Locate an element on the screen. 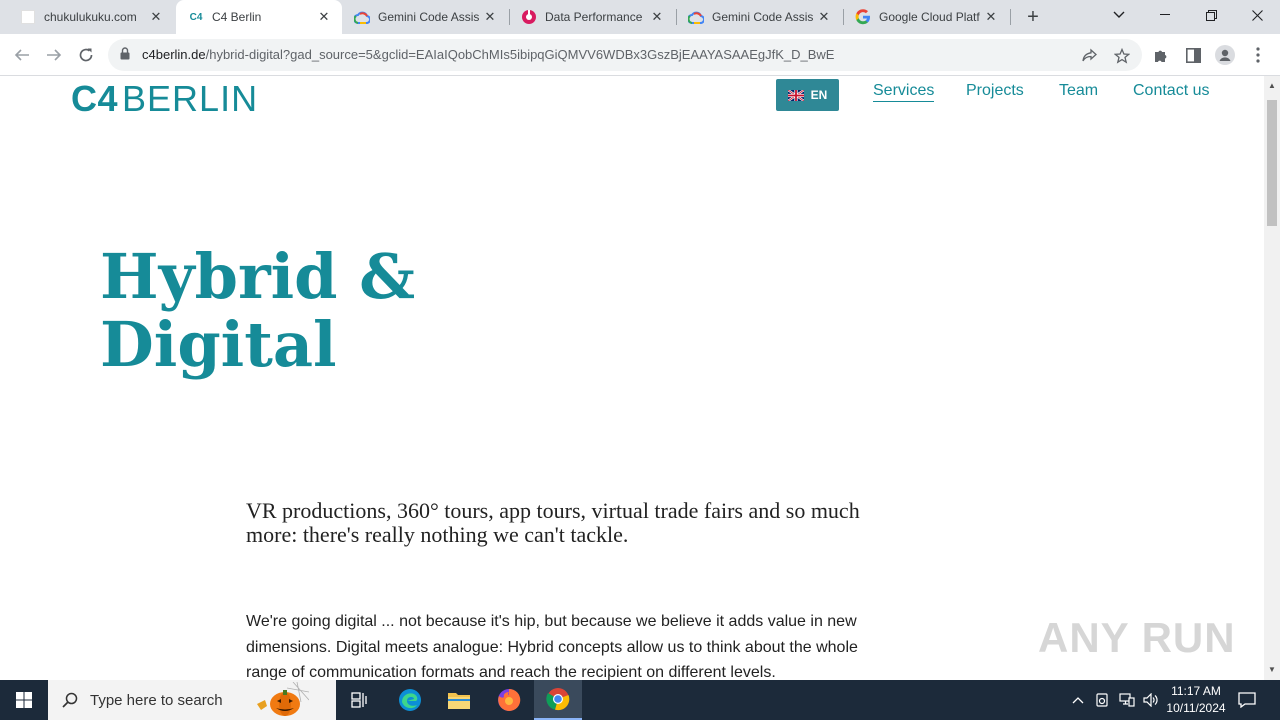  halloween-pumpkin-icon is located at coordinates (282, 700).